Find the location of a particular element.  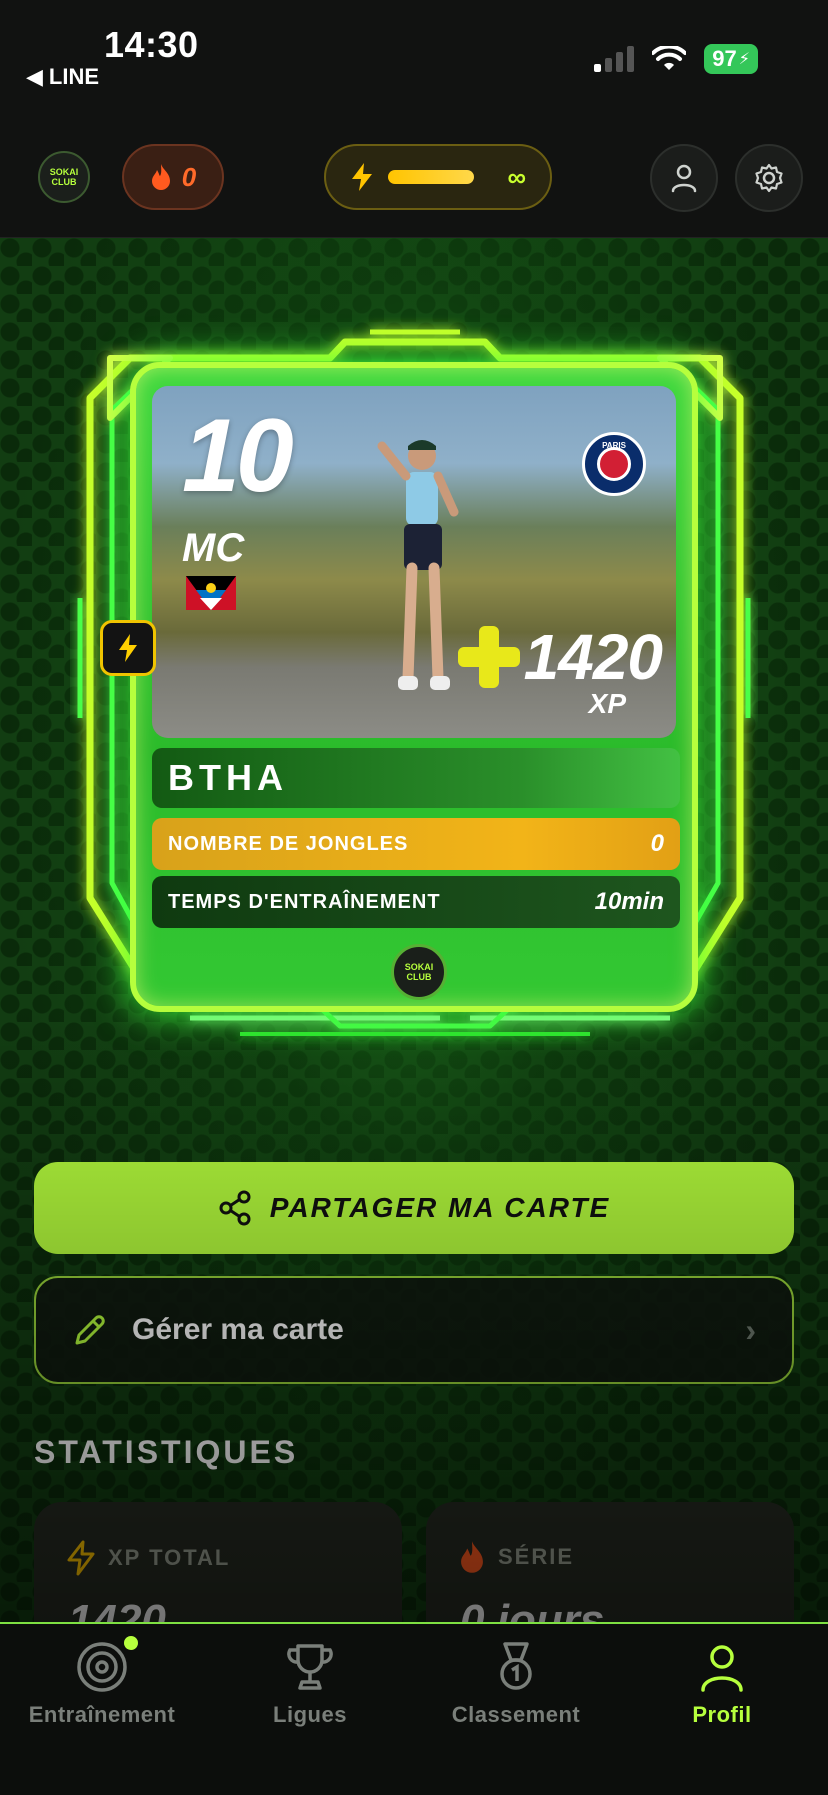

nav-label-training: Entraînement is located at coordinates (102, 1714).